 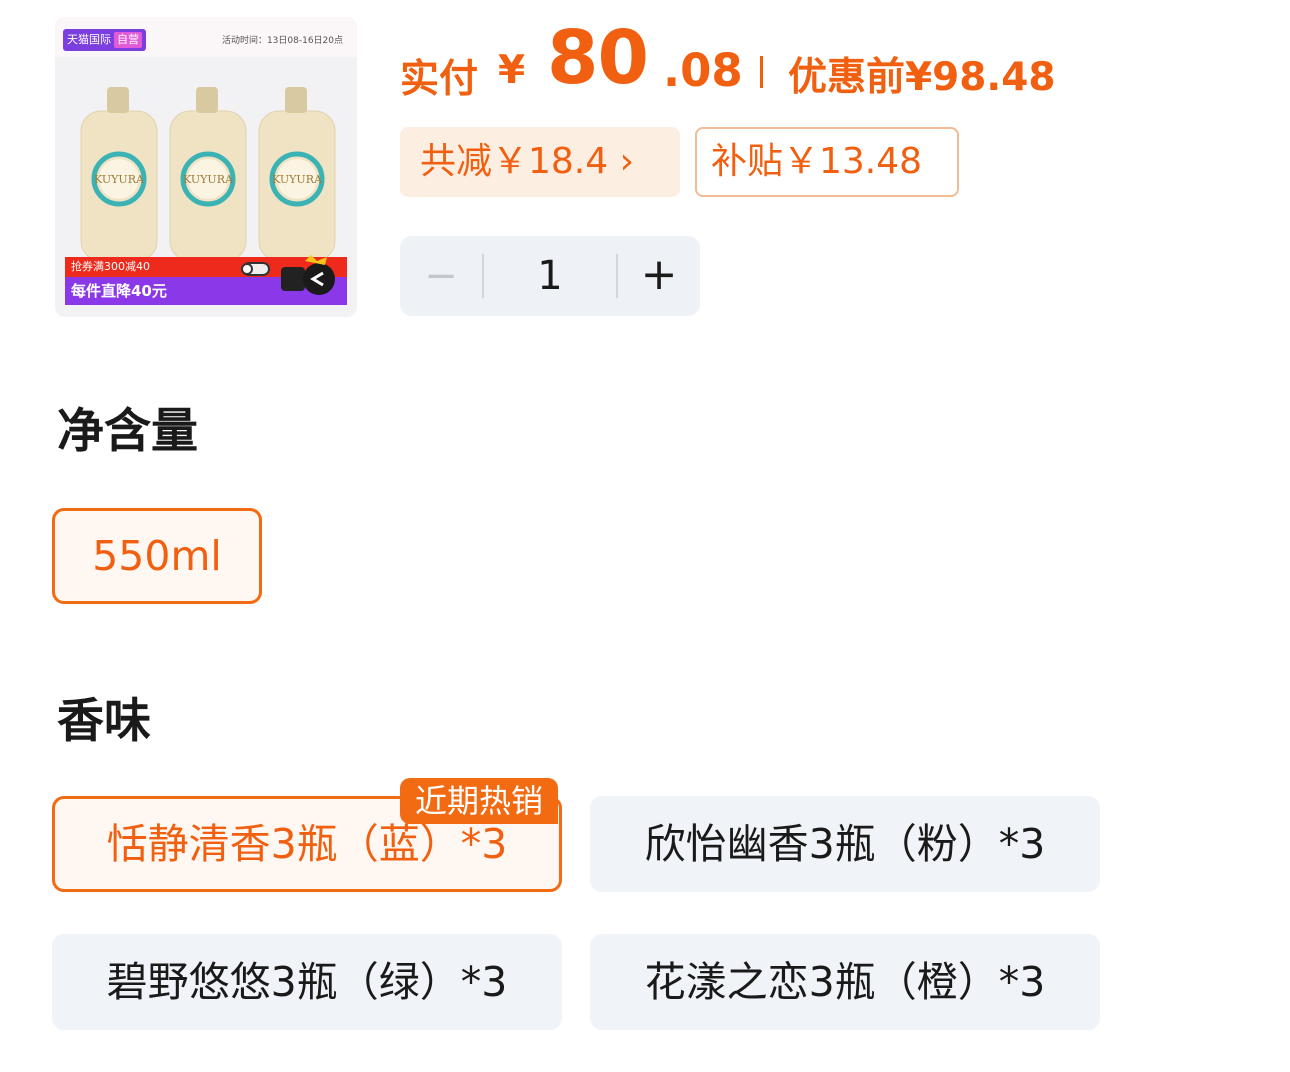 What do you see at coordinates (761, 72) in the screenshot?
I see `price-divider` at bounding box center [761, 72].